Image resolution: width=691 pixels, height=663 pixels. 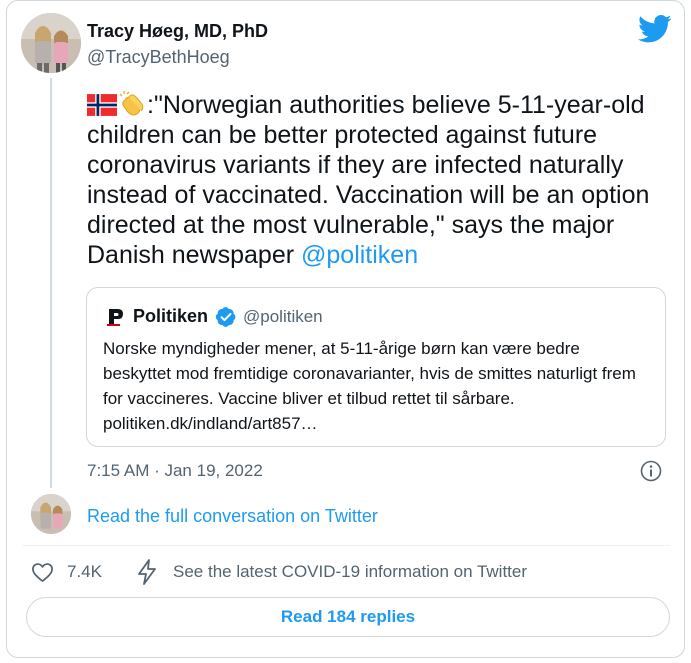 I want to click on read-replies-button: Read 184 replies, so click(x=348, y=617).